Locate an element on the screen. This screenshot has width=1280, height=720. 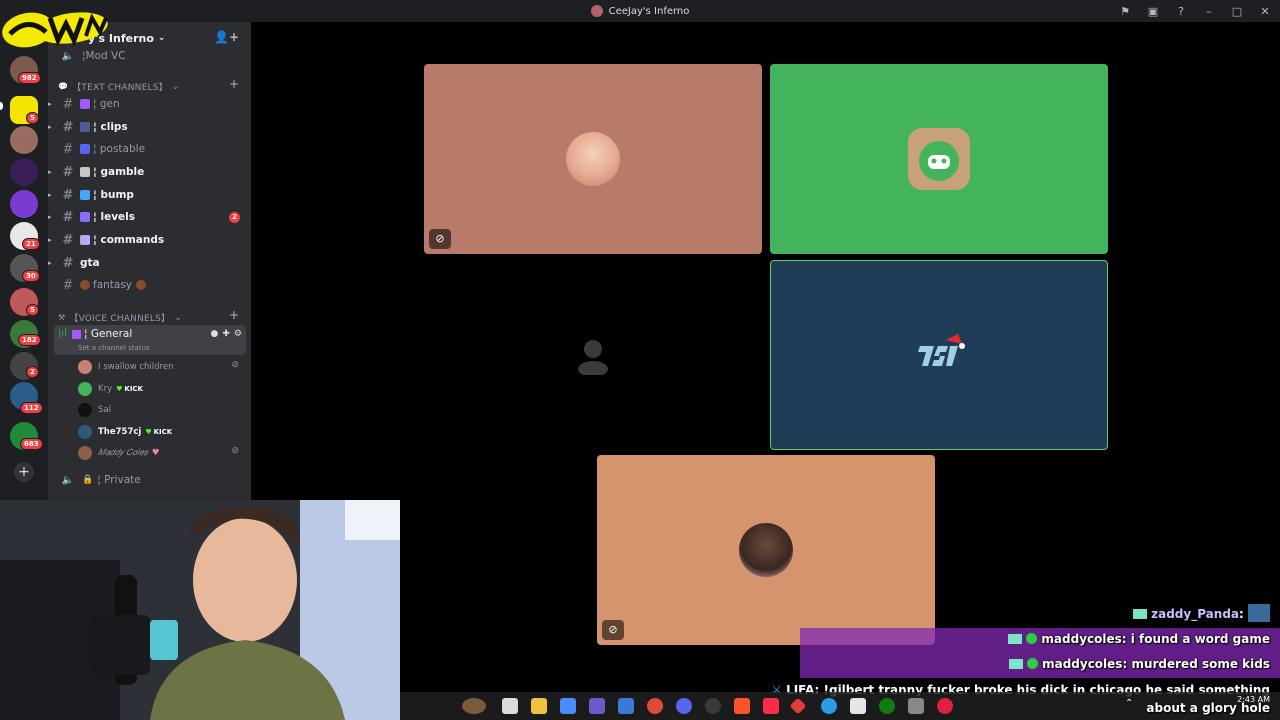
channel-gta: ▸ # gta is located at coordinates (147, 263).